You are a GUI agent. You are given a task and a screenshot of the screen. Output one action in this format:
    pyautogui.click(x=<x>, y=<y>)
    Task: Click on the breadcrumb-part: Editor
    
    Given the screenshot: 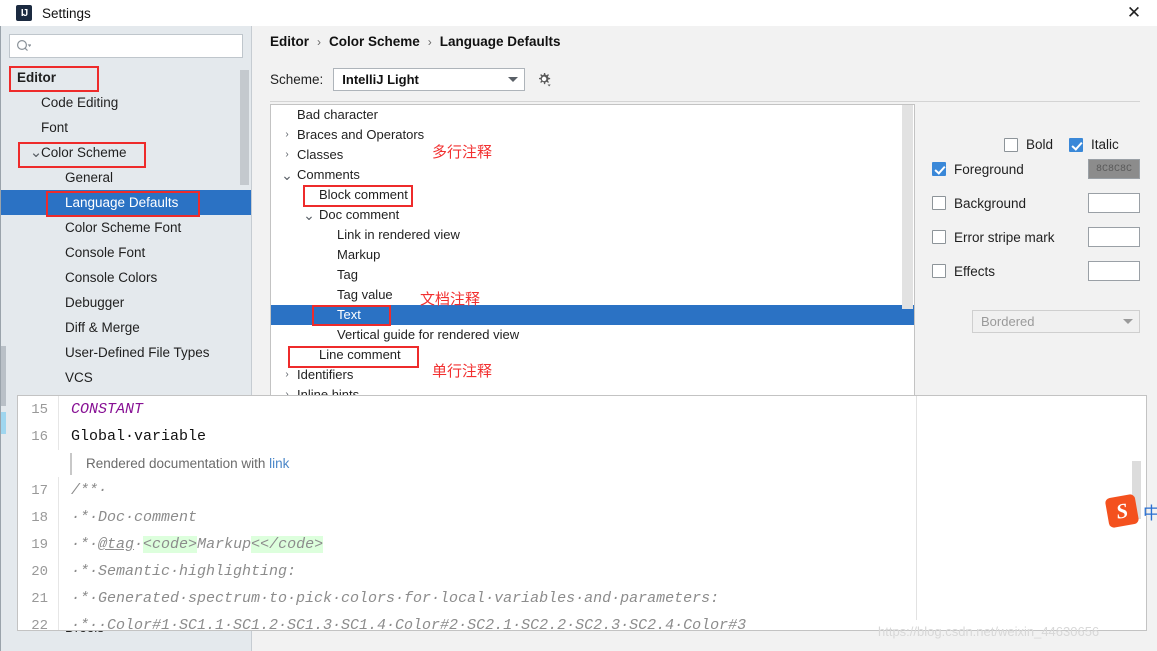 What is the action you would take?
    pyautogui.click(x=289, y=41)
    